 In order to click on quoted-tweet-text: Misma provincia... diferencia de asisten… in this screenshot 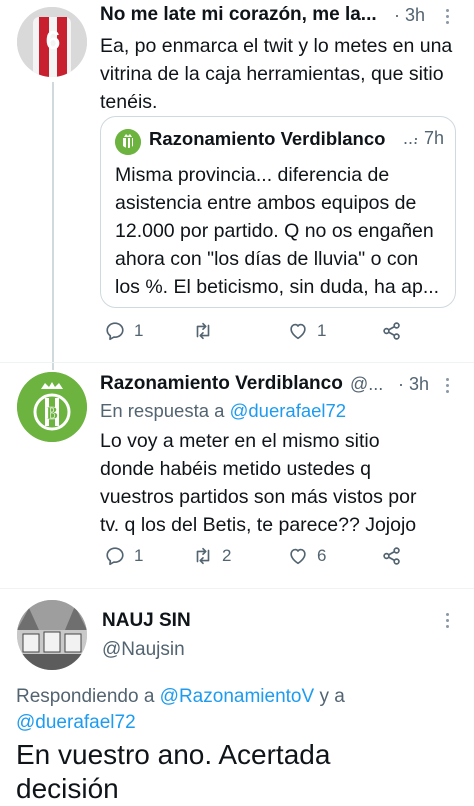, I will do `click(277, 231)`.